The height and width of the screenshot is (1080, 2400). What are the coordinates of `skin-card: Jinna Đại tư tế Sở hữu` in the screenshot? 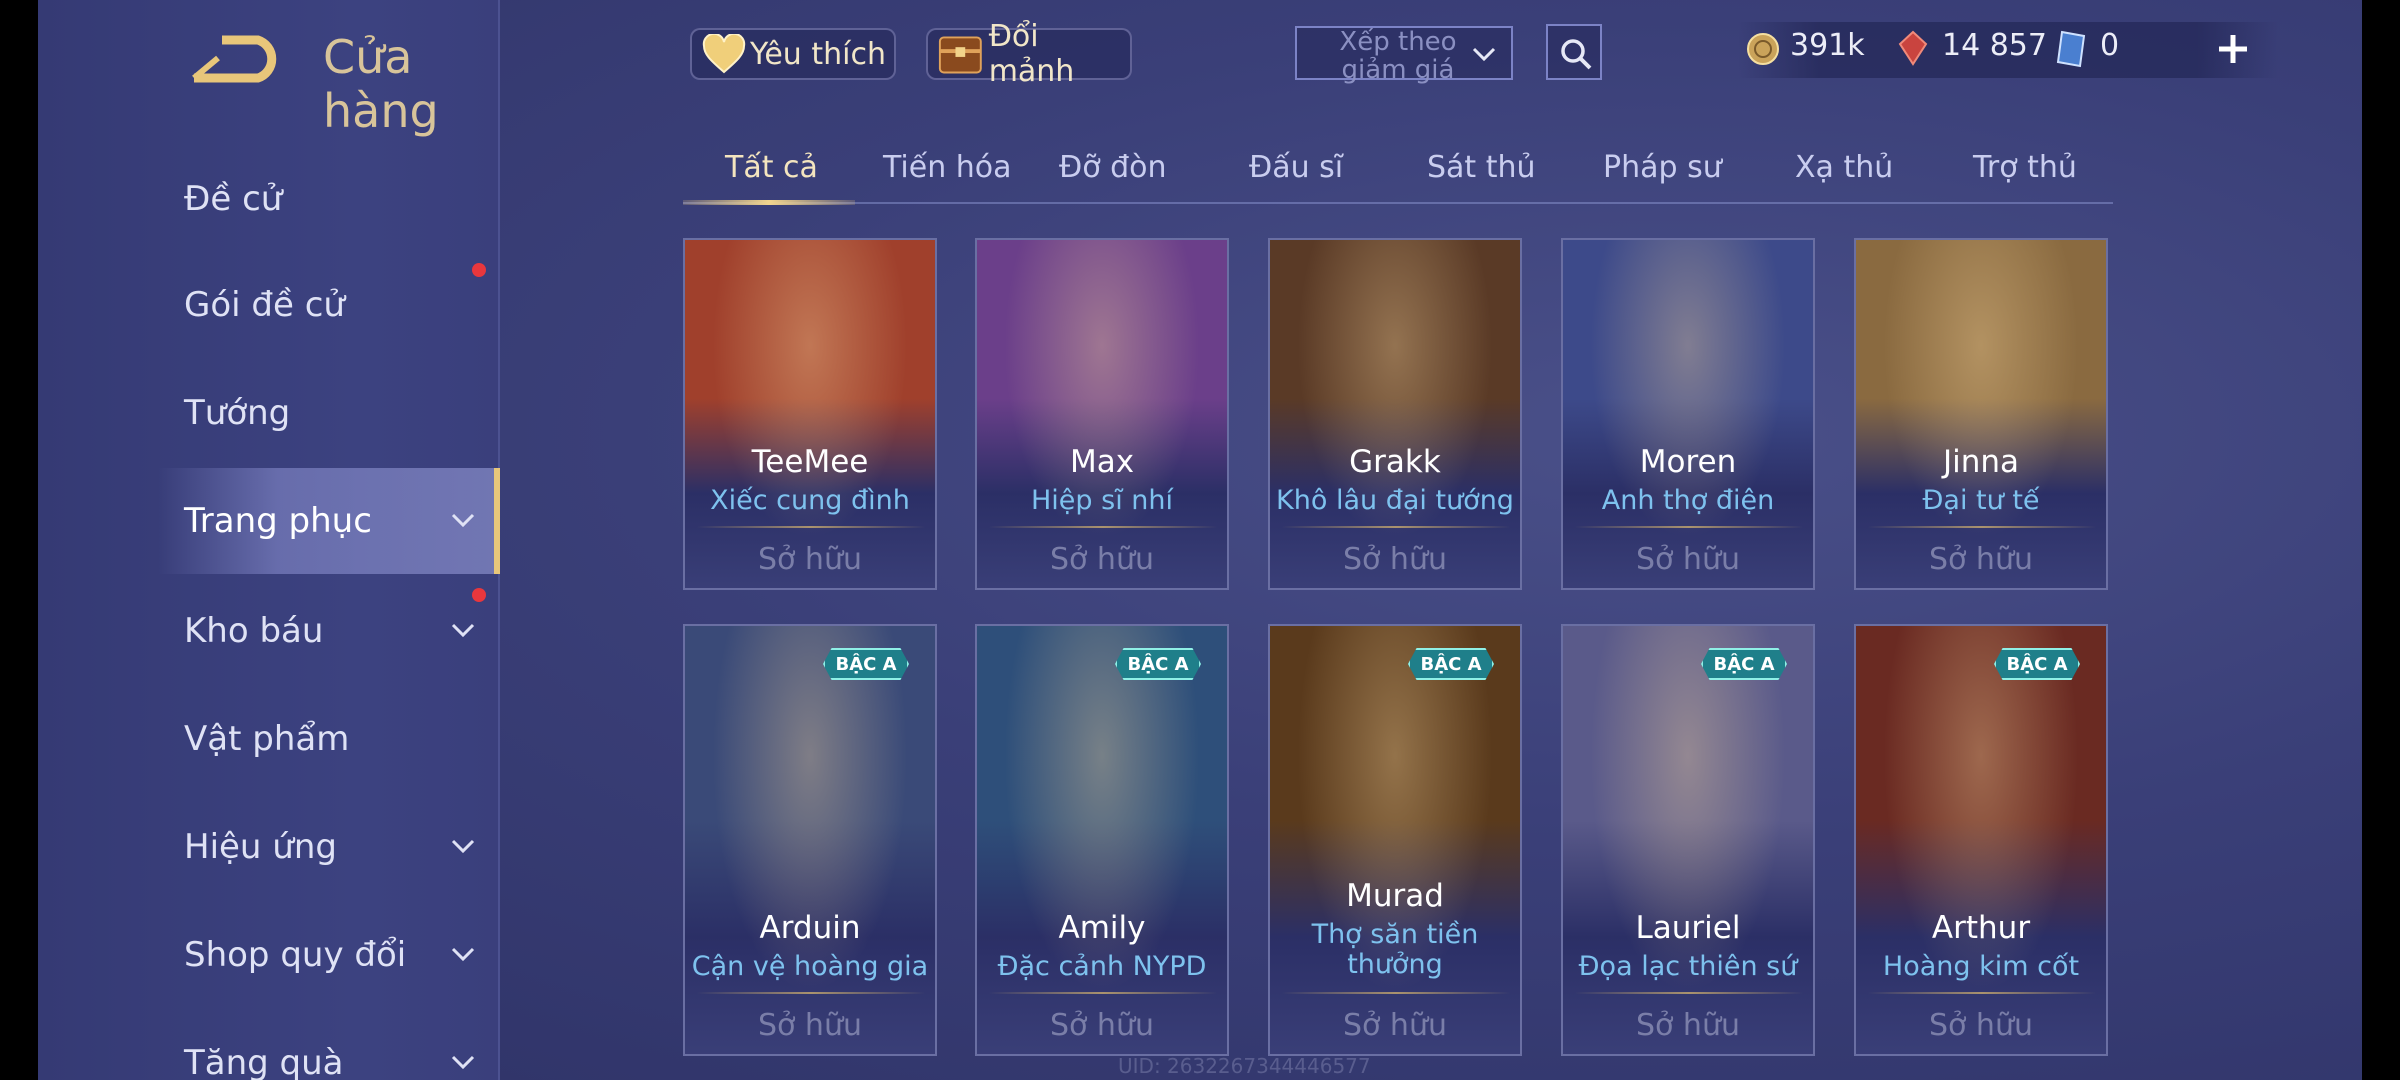 It's located at (1981, 414).